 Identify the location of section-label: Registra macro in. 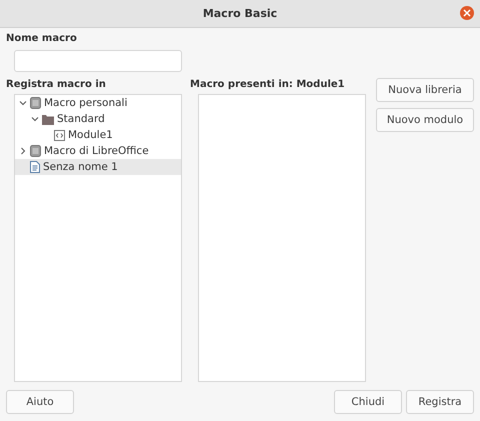
(56, 85).